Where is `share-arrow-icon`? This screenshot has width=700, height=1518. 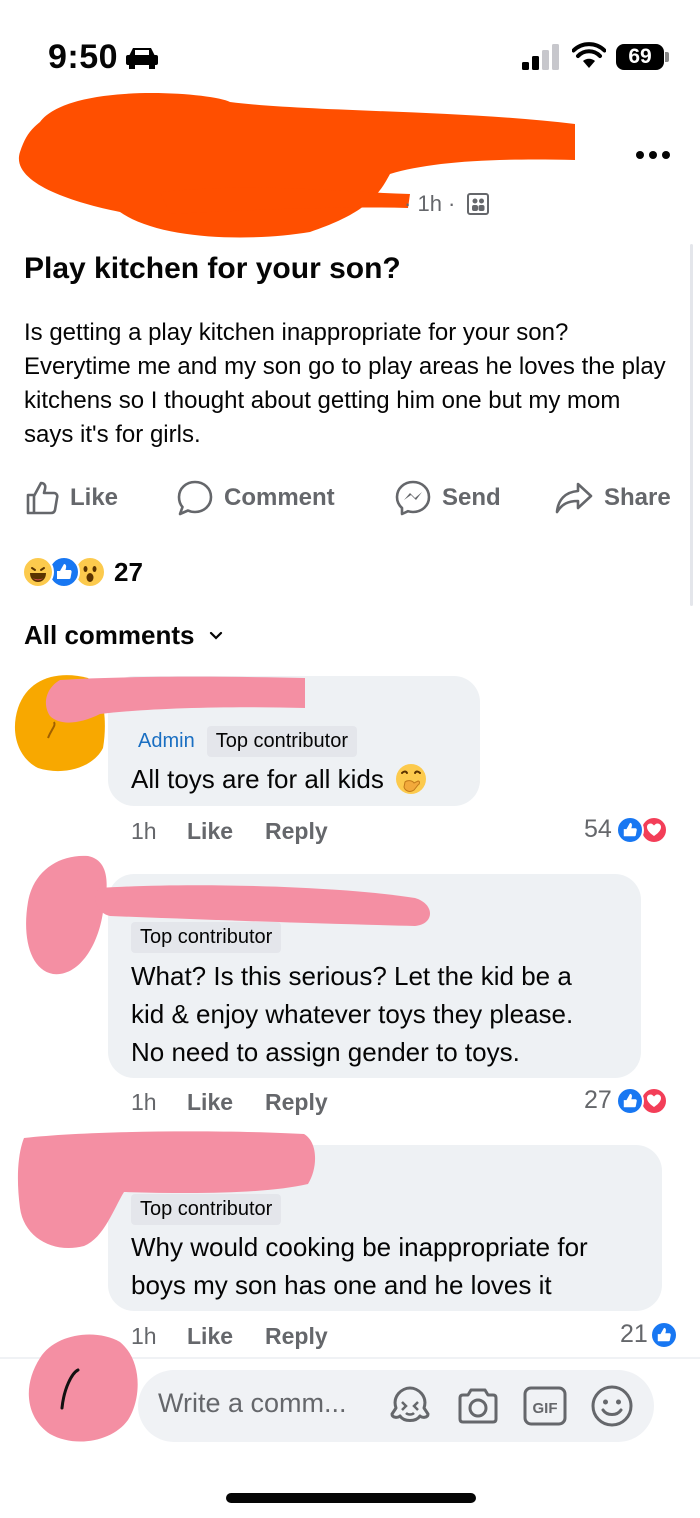 share-arrow-icon is located at coordinates (574, 498).